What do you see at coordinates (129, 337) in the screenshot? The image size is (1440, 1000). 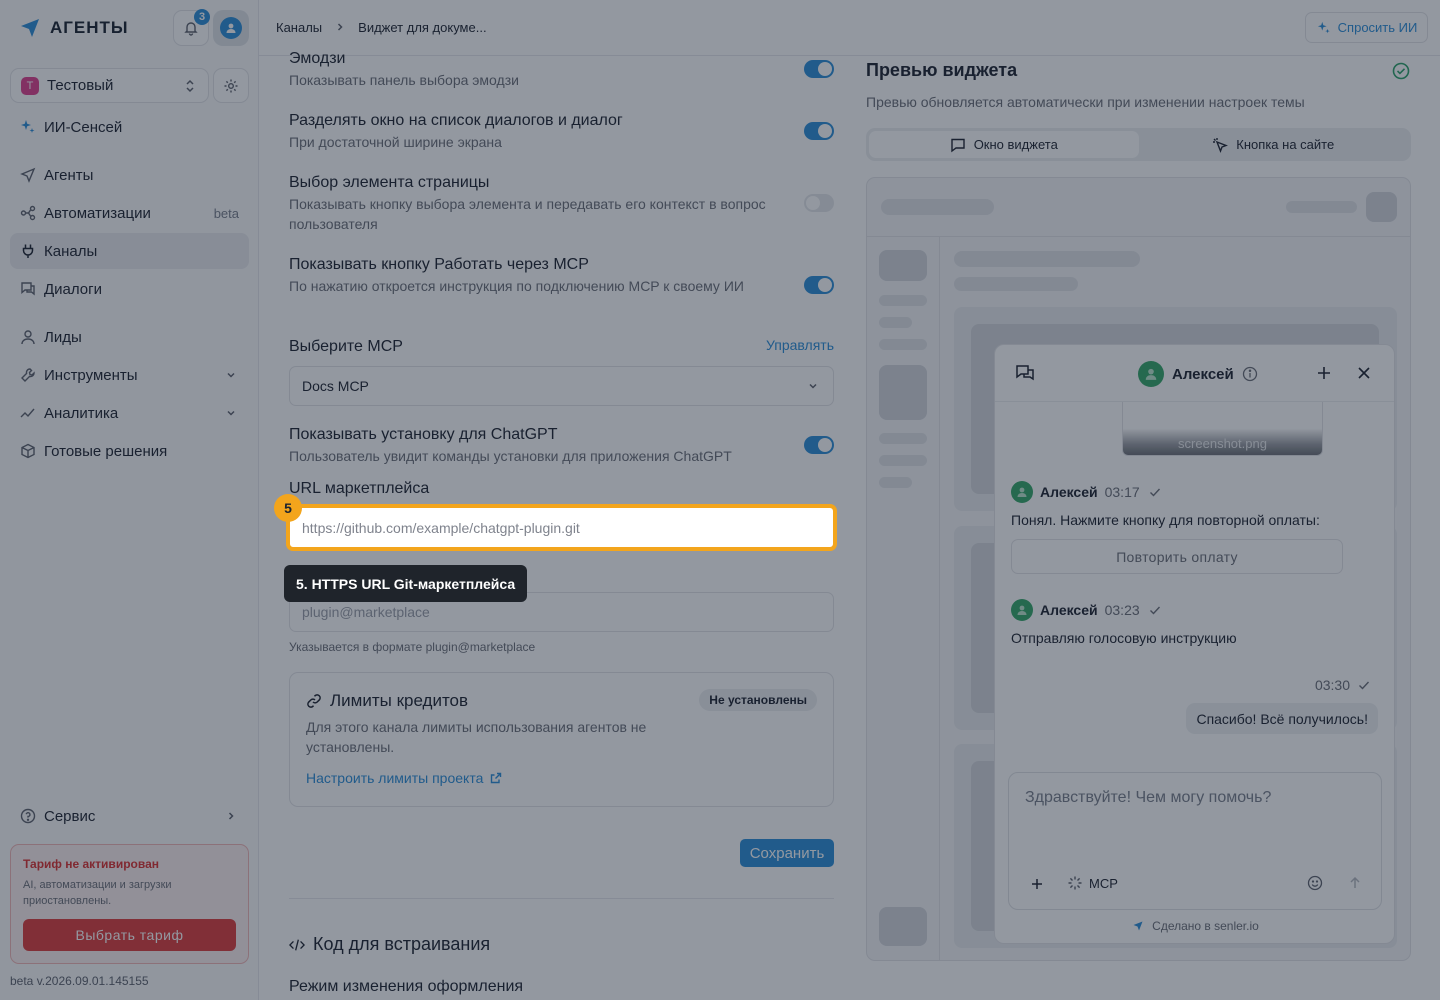 I see `sidebar-item-leads: Лиды` at bounding box center [129, 337].